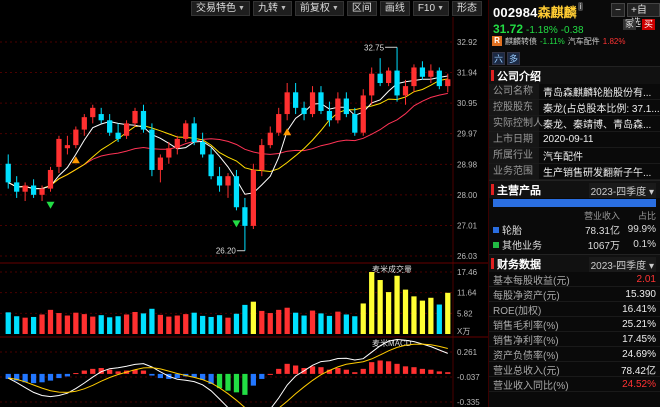 The image size is (660, 407). What do you see at coordinates (574, 140) in the screenshot?
I see `company-info-row: 上市日期 2020-09-11` at bounding box center [574, 140].